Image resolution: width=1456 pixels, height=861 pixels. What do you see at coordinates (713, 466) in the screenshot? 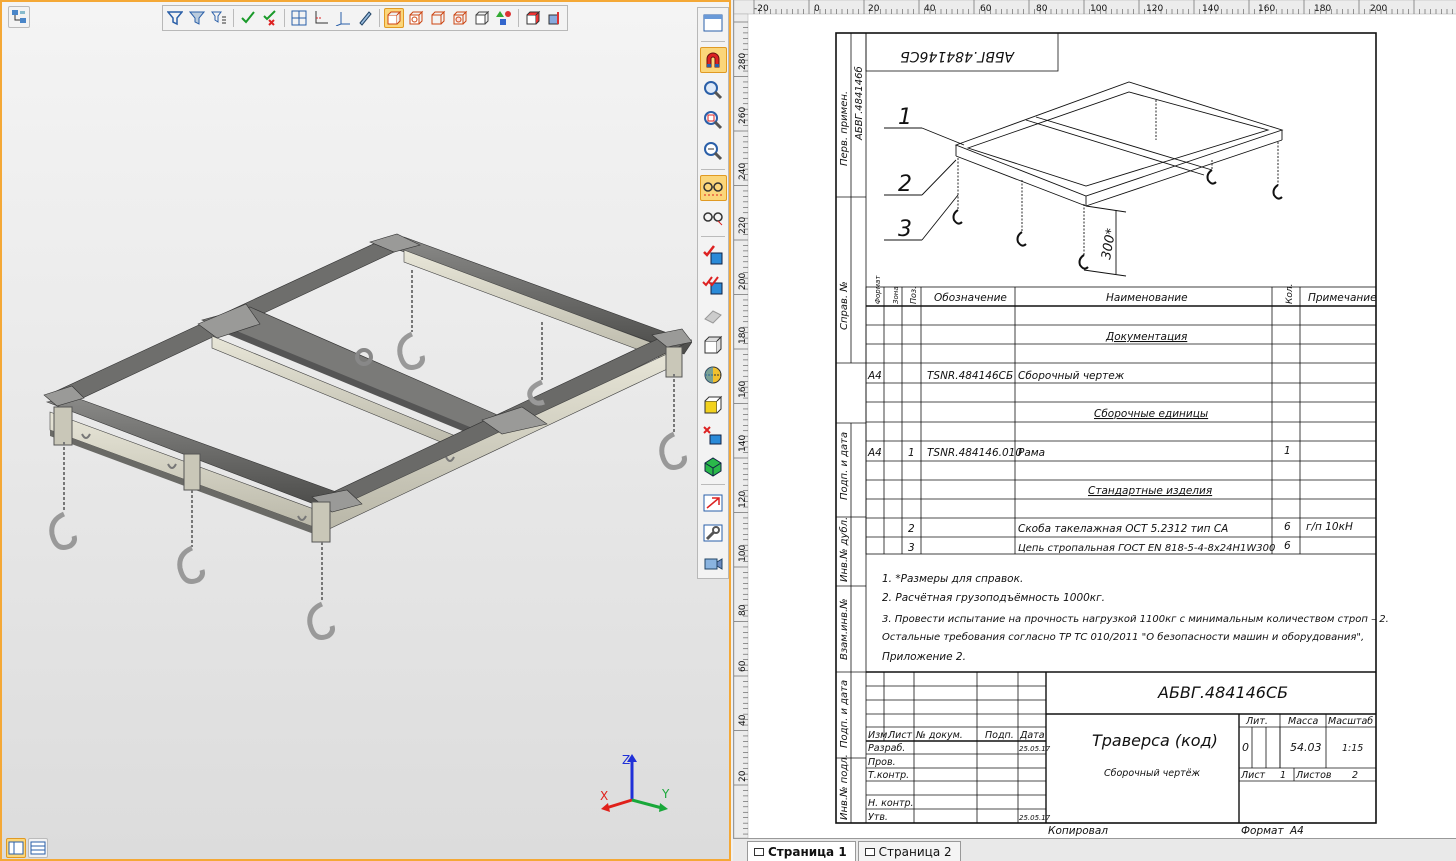
I see `cube-green-button` at bounding box center [713, 466].